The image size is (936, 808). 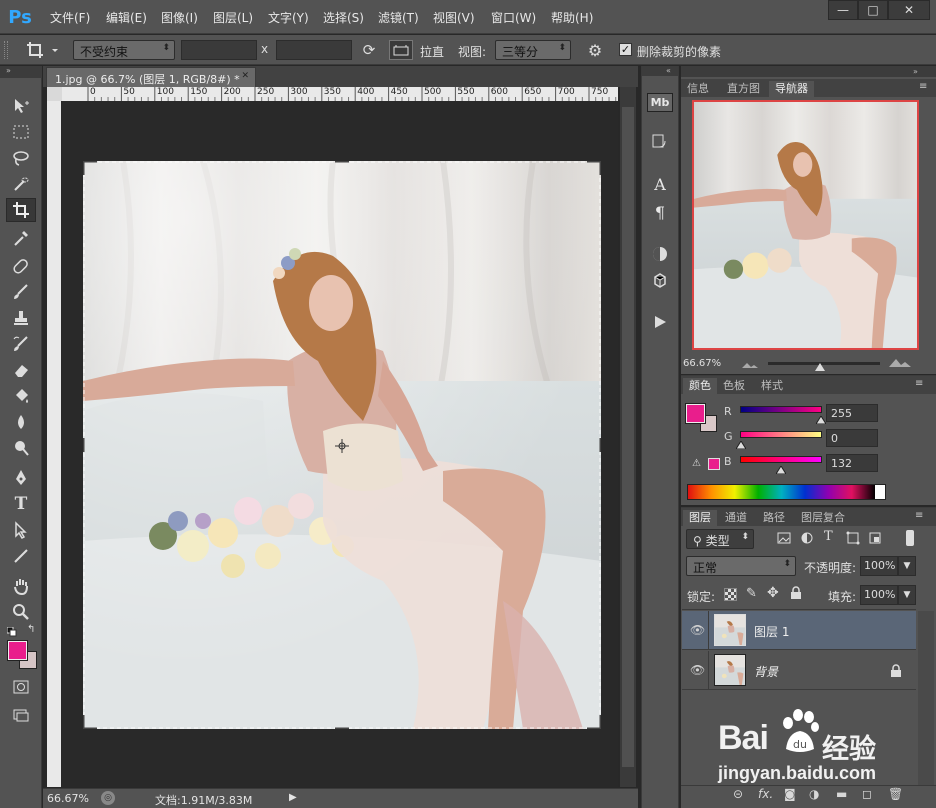 I want to click on brush-tool, so click(x=21, y=292).